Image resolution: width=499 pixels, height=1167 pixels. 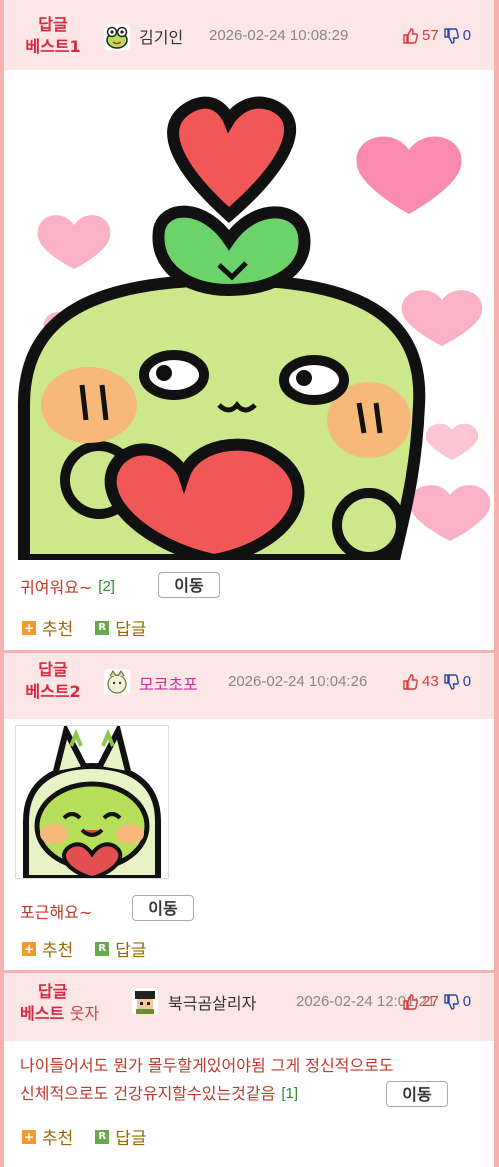 I want to click on reply-comment: 포근해요~, so click(x=56, y=911).